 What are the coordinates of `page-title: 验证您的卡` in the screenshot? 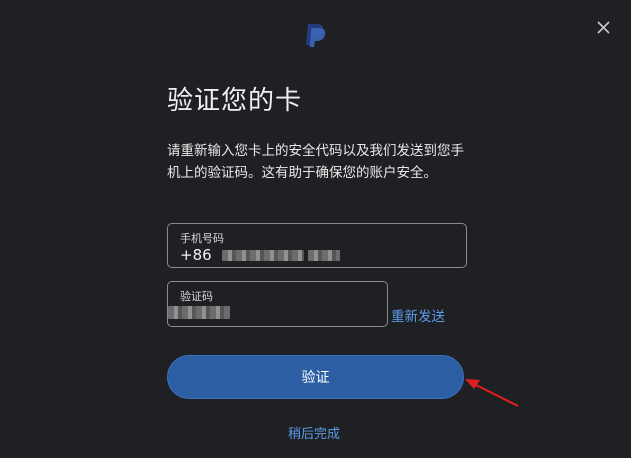 It's located at (235, 101).